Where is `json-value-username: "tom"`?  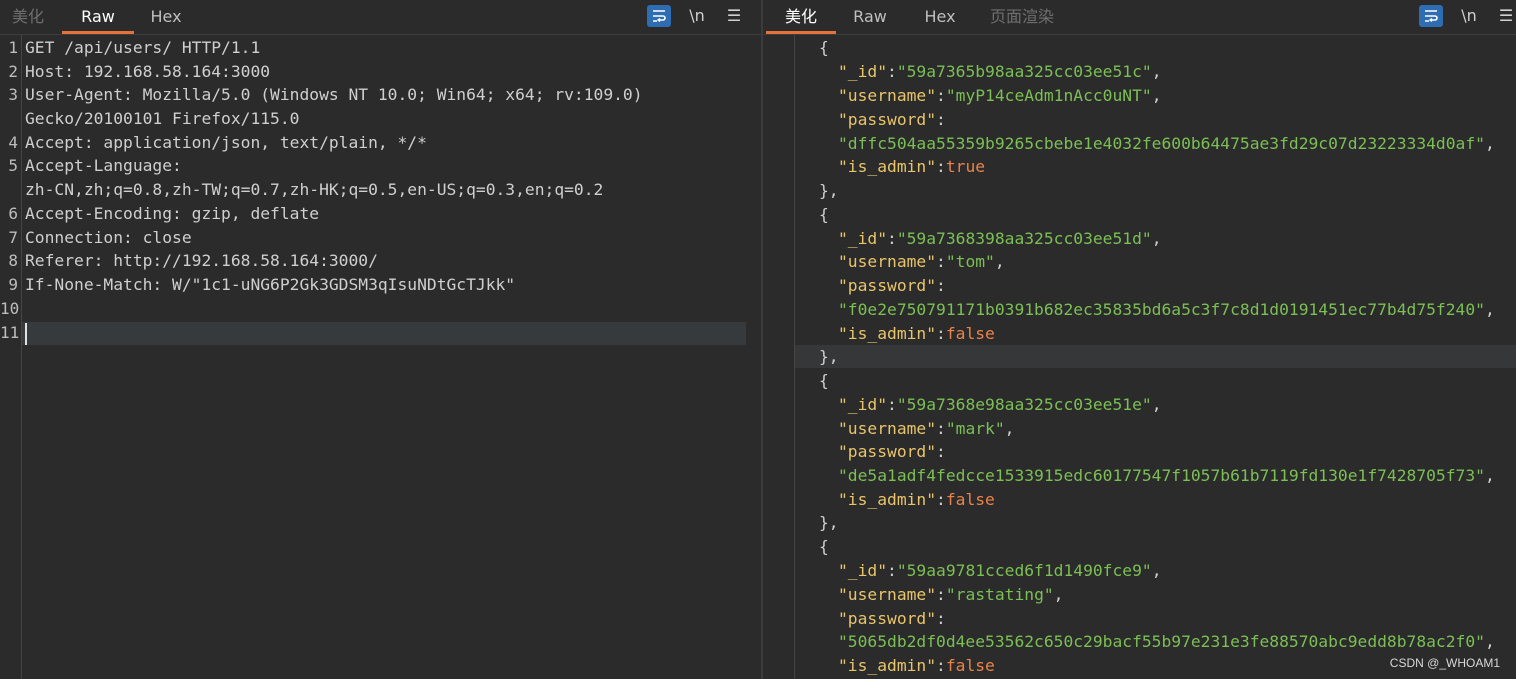
json-value-username: "tom" is located at coordinates (970, 261).